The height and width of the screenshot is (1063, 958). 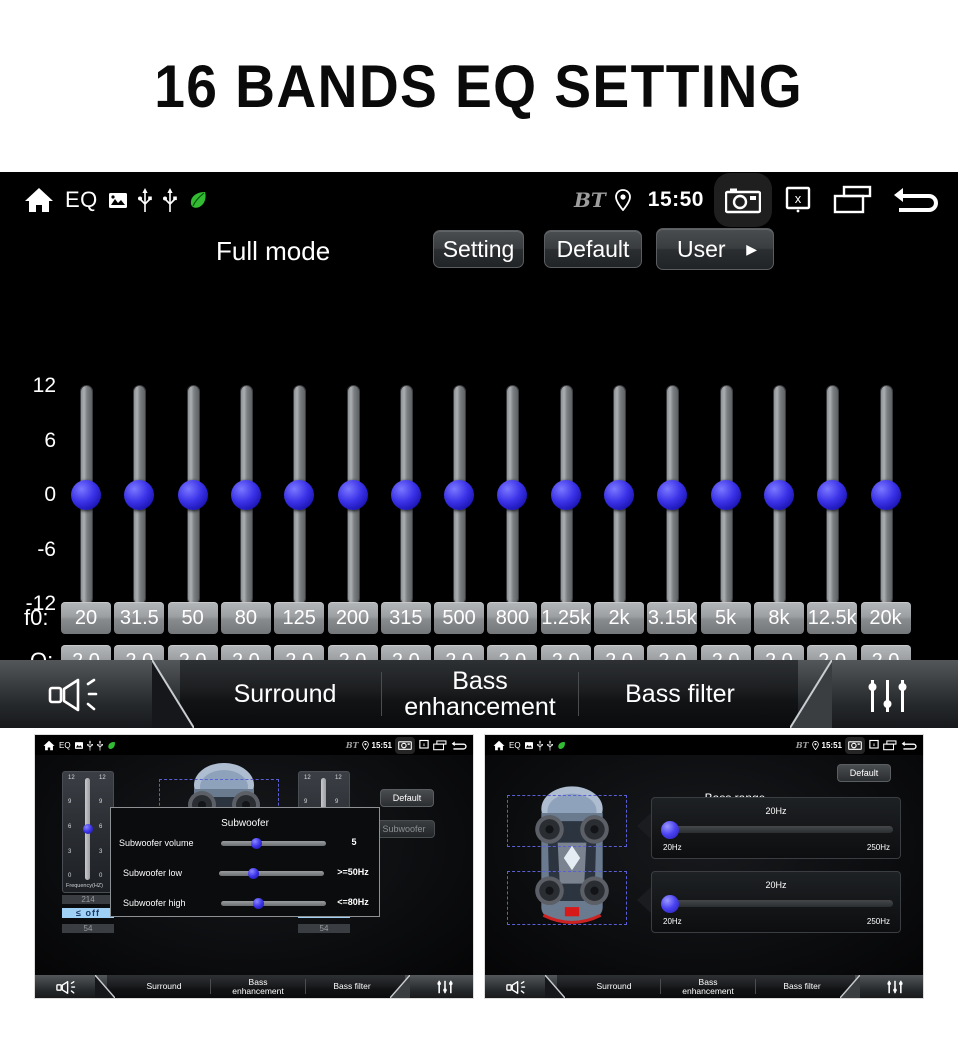 What do you see at coordinates (245, 618) in the screenshot?
I see `f0-cell: 80` at bounding box center [245, 618].